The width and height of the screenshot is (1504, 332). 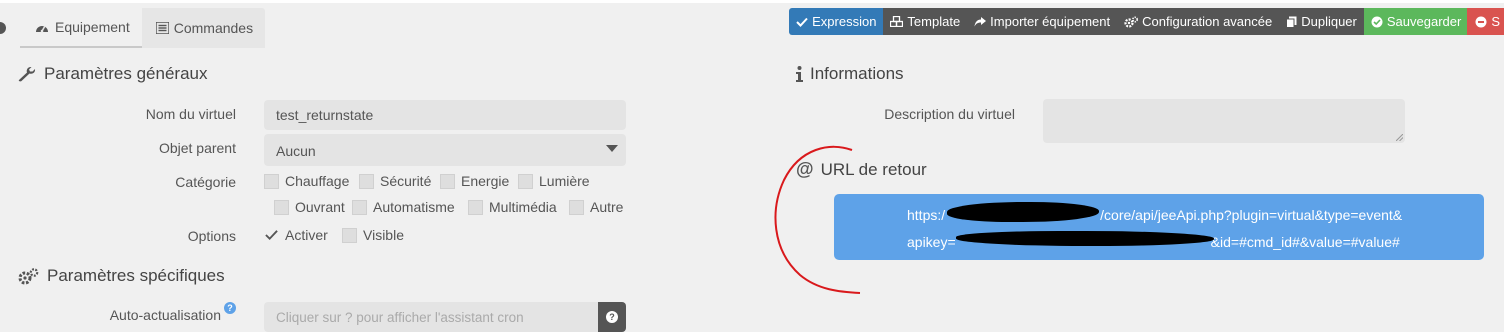 What do you see at coordinates (752, 1) in the screenshot?
I see `top-border` at bounding box center [752, 1].